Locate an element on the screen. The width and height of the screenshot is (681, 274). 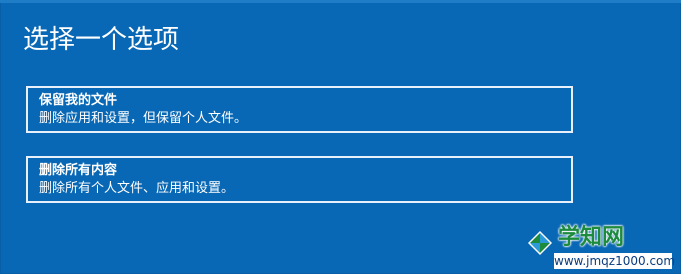
option-description: 删除所有个人文件、应用和设置。 is located at coordinates (137, 188).